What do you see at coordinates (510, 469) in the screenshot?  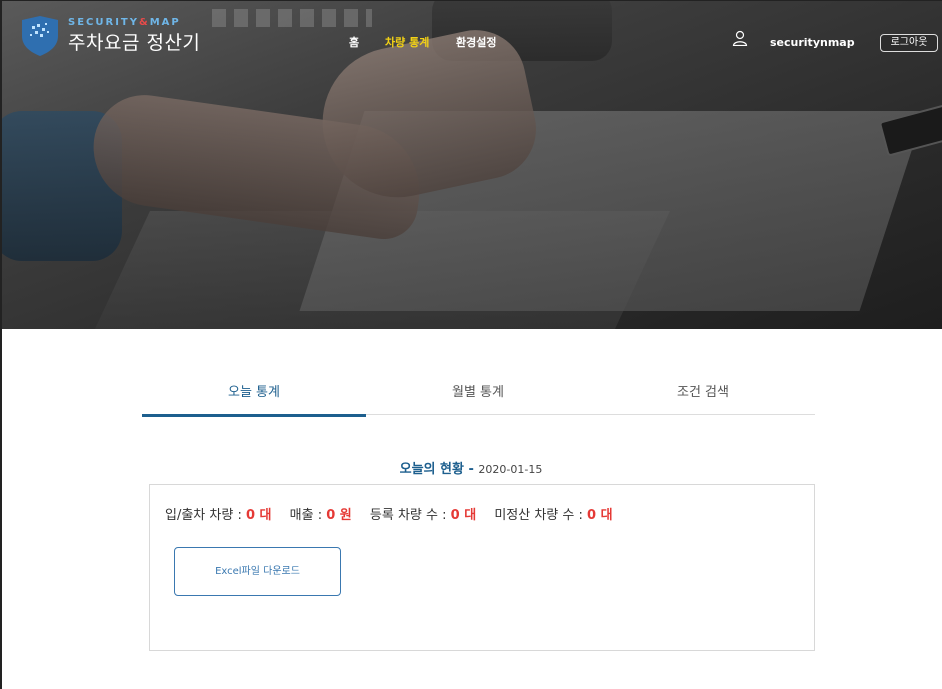 I see `status-date: 2020-01-15` at bounding box center [510, 469].